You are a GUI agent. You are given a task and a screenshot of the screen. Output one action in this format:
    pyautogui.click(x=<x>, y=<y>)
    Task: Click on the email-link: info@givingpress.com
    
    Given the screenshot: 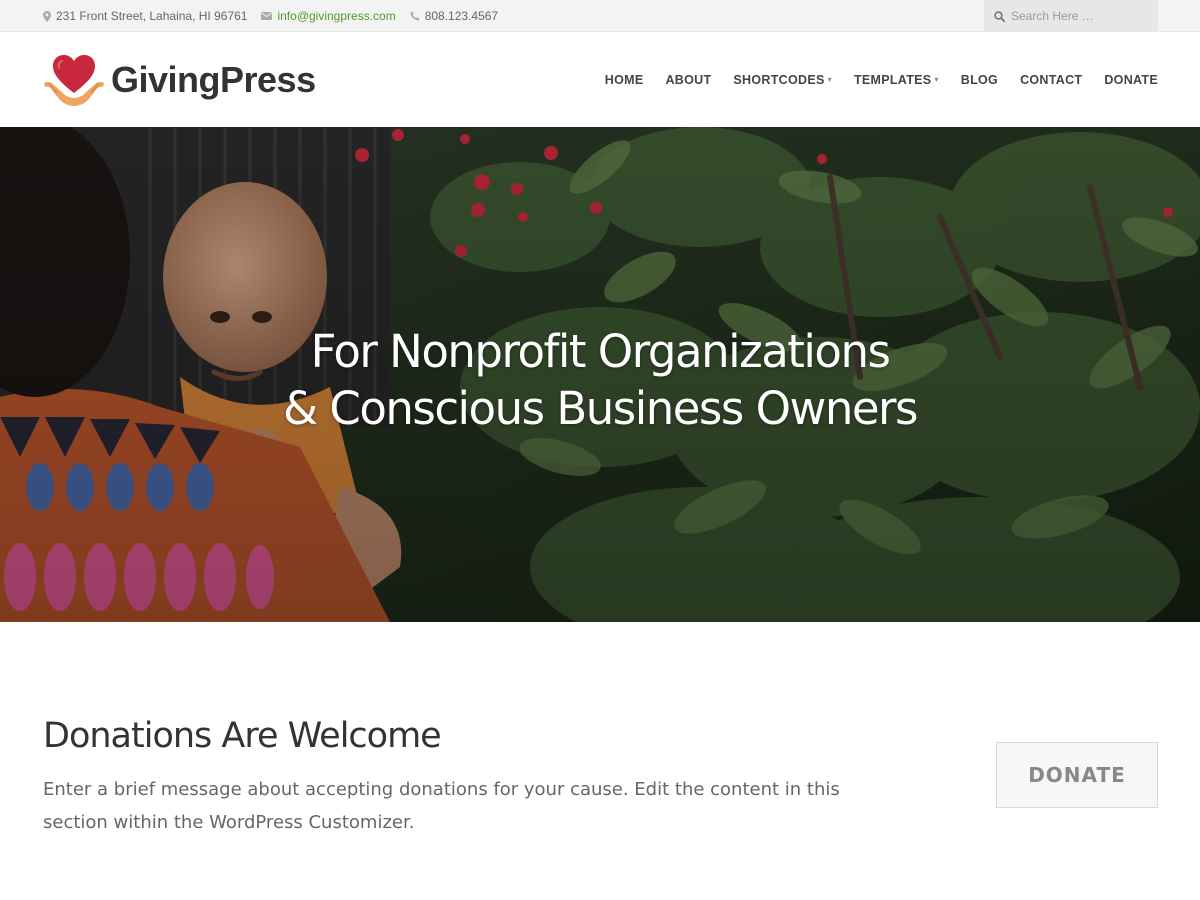 What is the action you would take?
    pyautogui.click(x=336, y=16)
    